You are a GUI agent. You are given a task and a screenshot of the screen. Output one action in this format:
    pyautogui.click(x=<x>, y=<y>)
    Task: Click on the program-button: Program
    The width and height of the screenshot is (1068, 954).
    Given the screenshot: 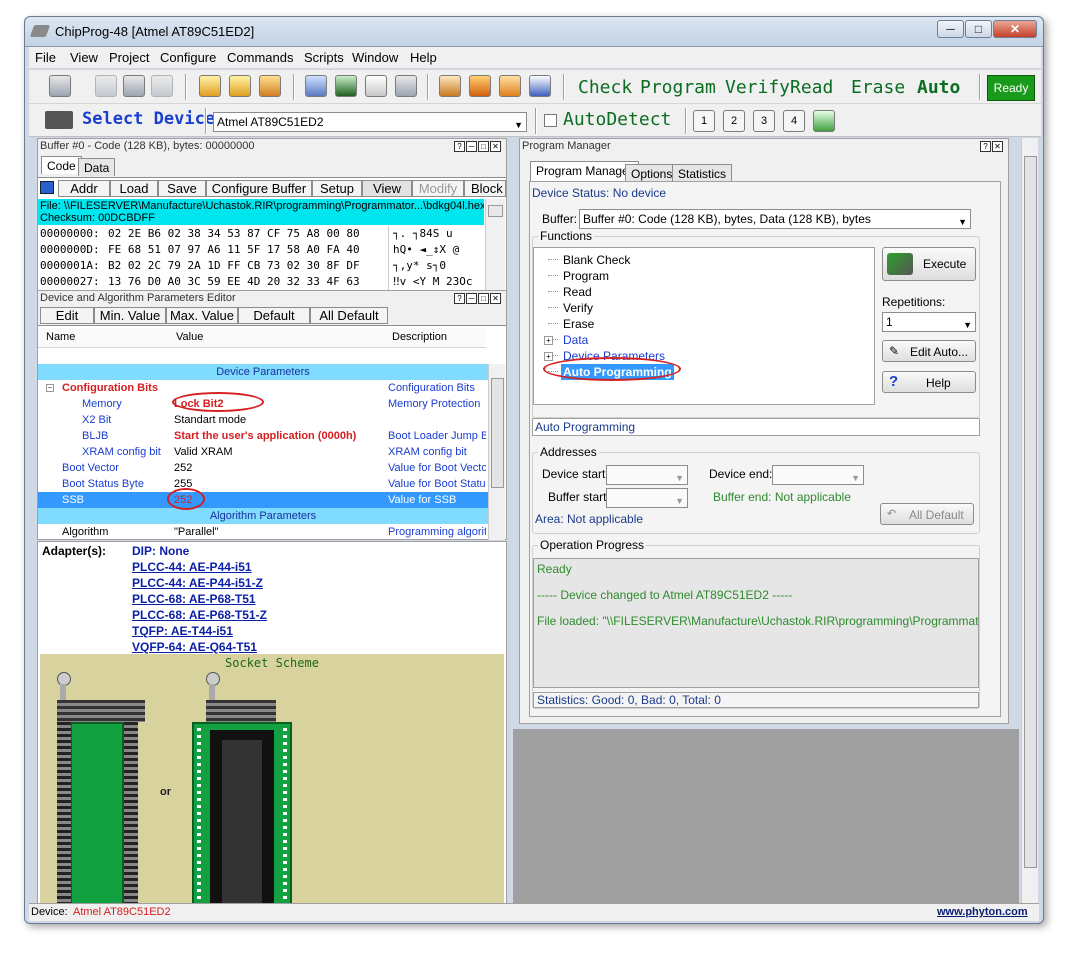 What is the action you would take?
    pyautogui.click(x=678, y=87)
    